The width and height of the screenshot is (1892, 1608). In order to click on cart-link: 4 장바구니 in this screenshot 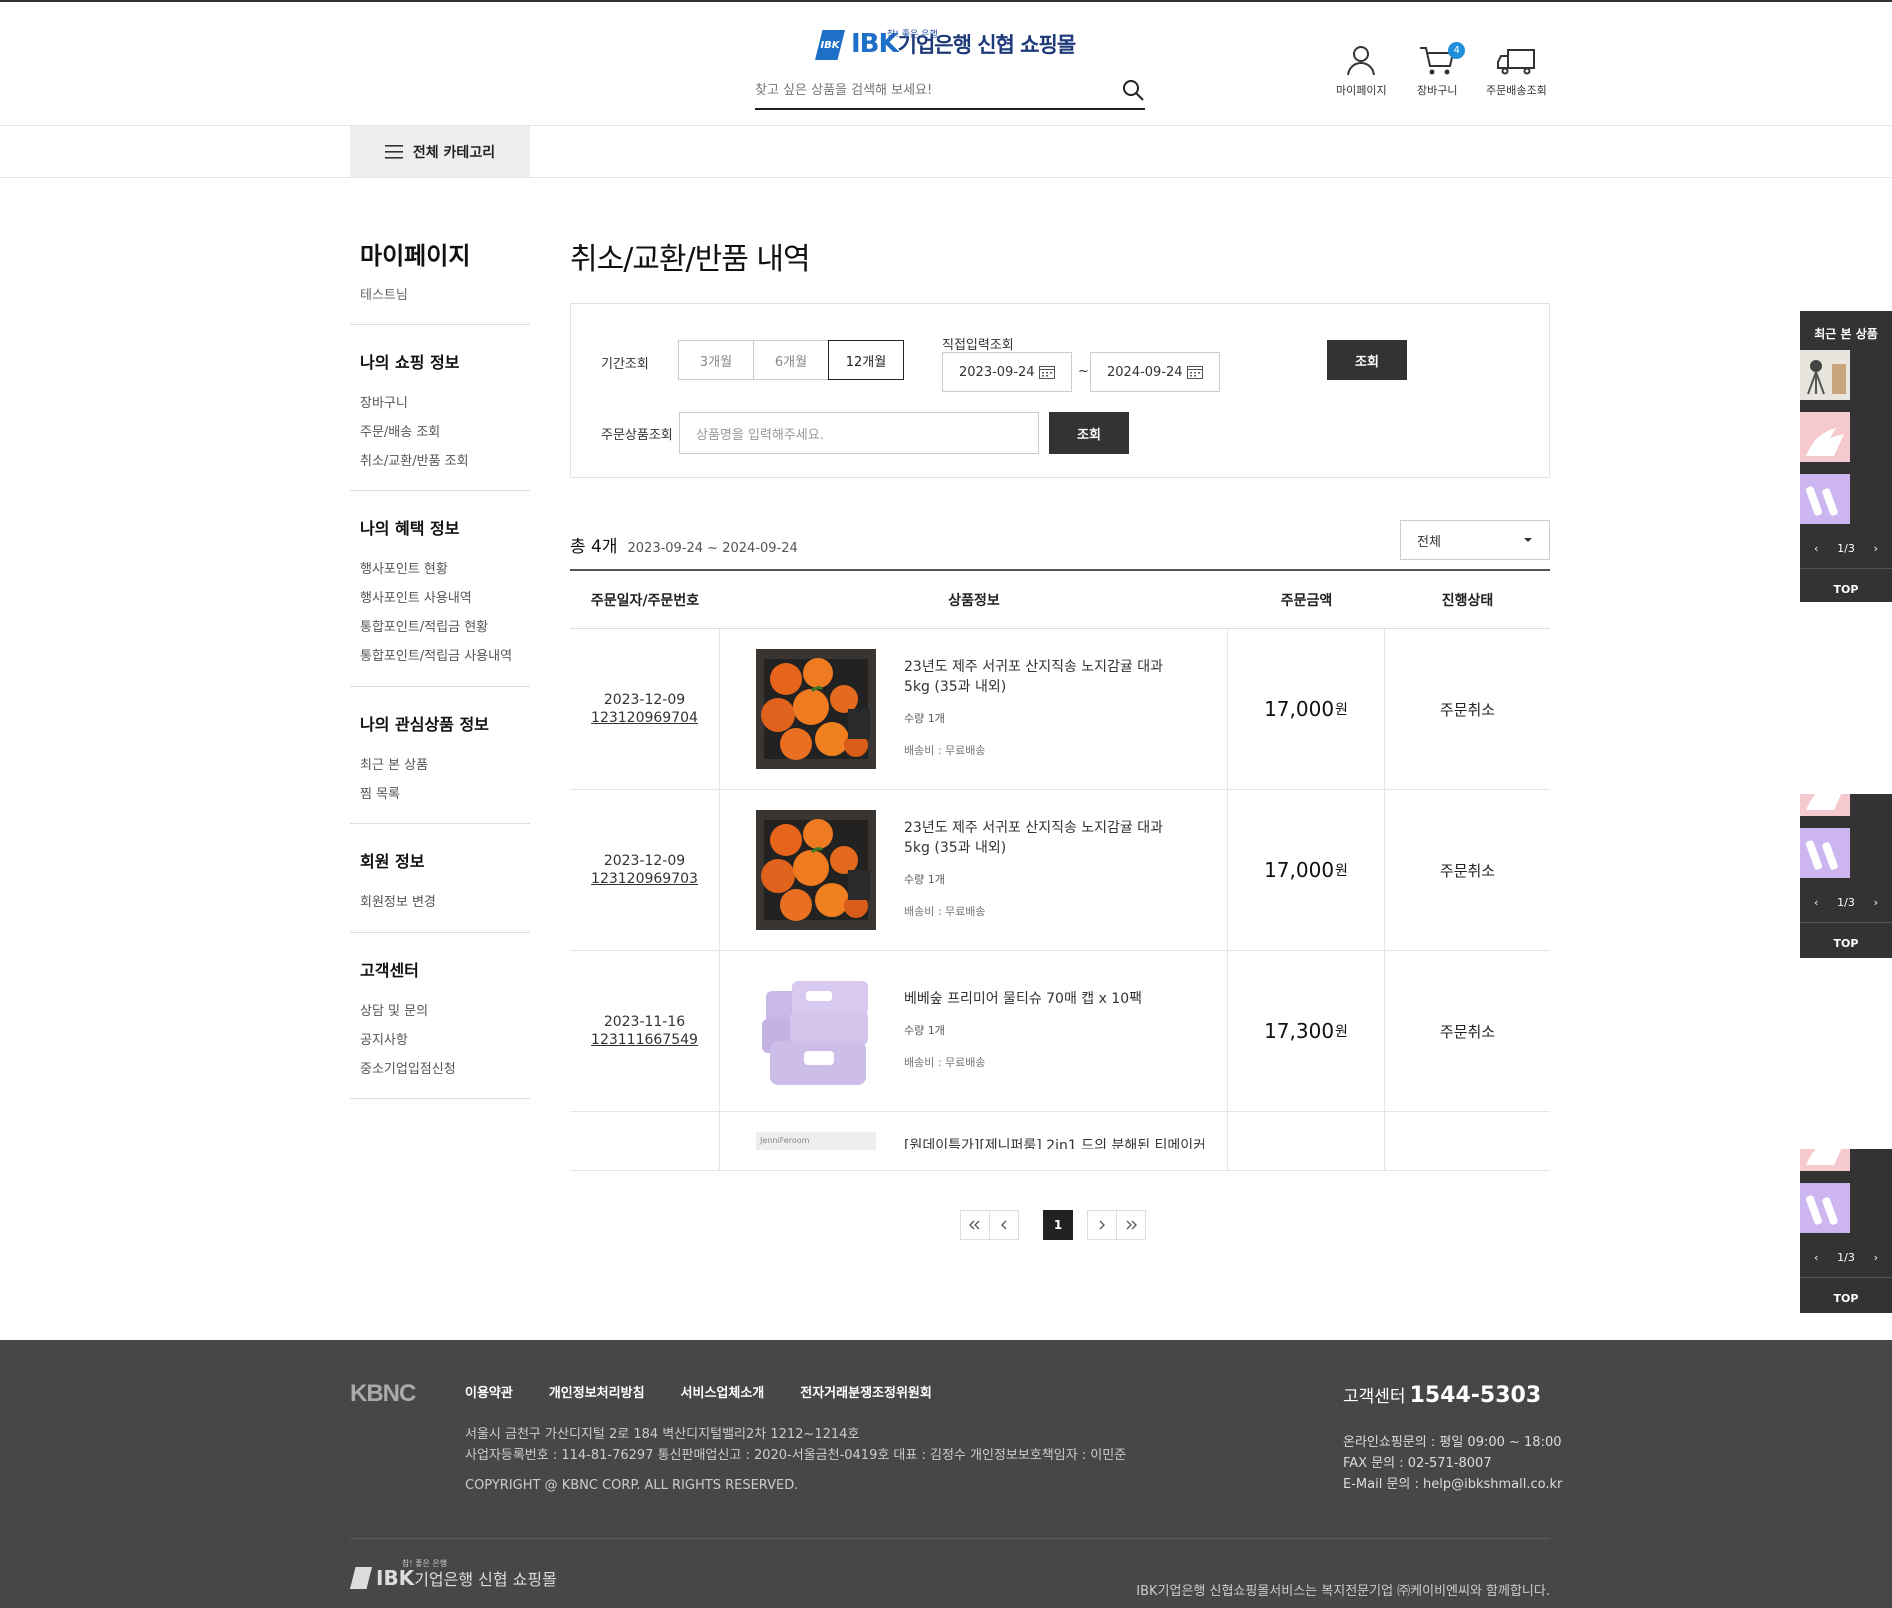, I will do `click(1441, 70)`.